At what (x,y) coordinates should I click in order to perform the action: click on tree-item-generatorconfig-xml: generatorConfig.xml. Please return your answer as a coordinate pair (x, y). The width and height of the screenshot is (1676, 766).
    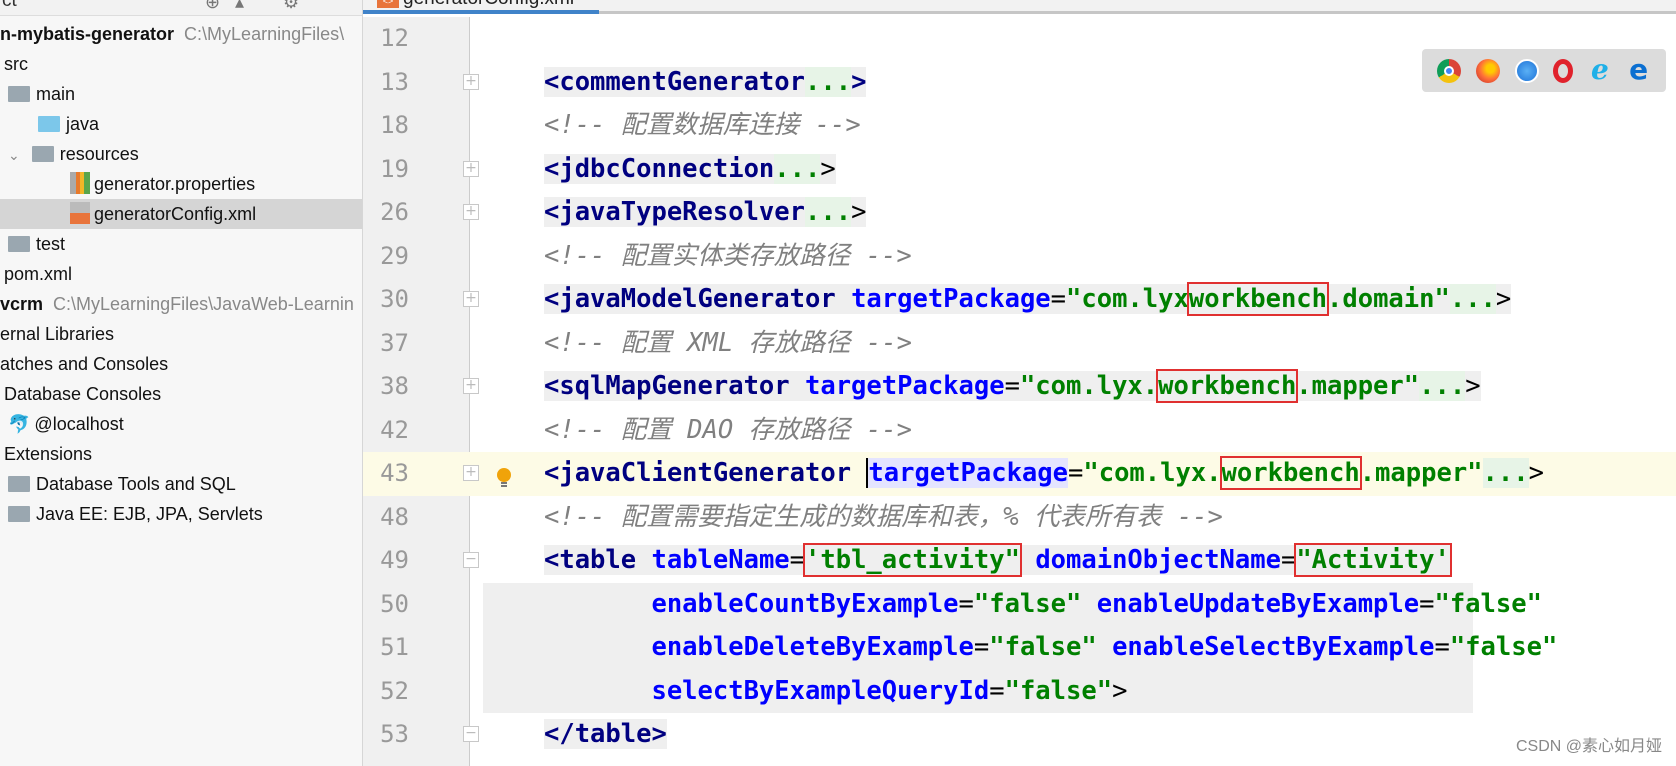
    Looking at the image, I should click on (181, 214).